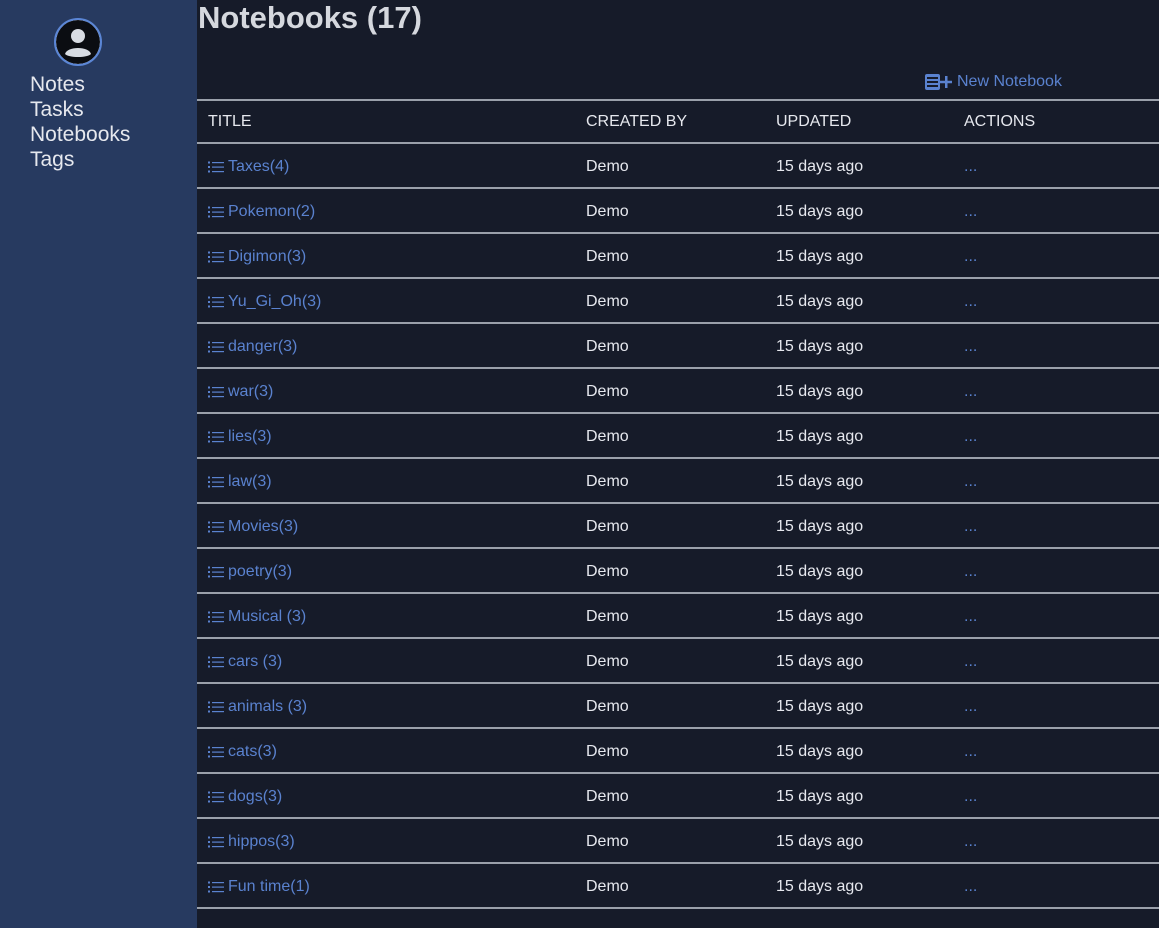 This screenshot has width=1159, height=928. I want to click on notebook-title-link: cars (3), so click(245, 661).